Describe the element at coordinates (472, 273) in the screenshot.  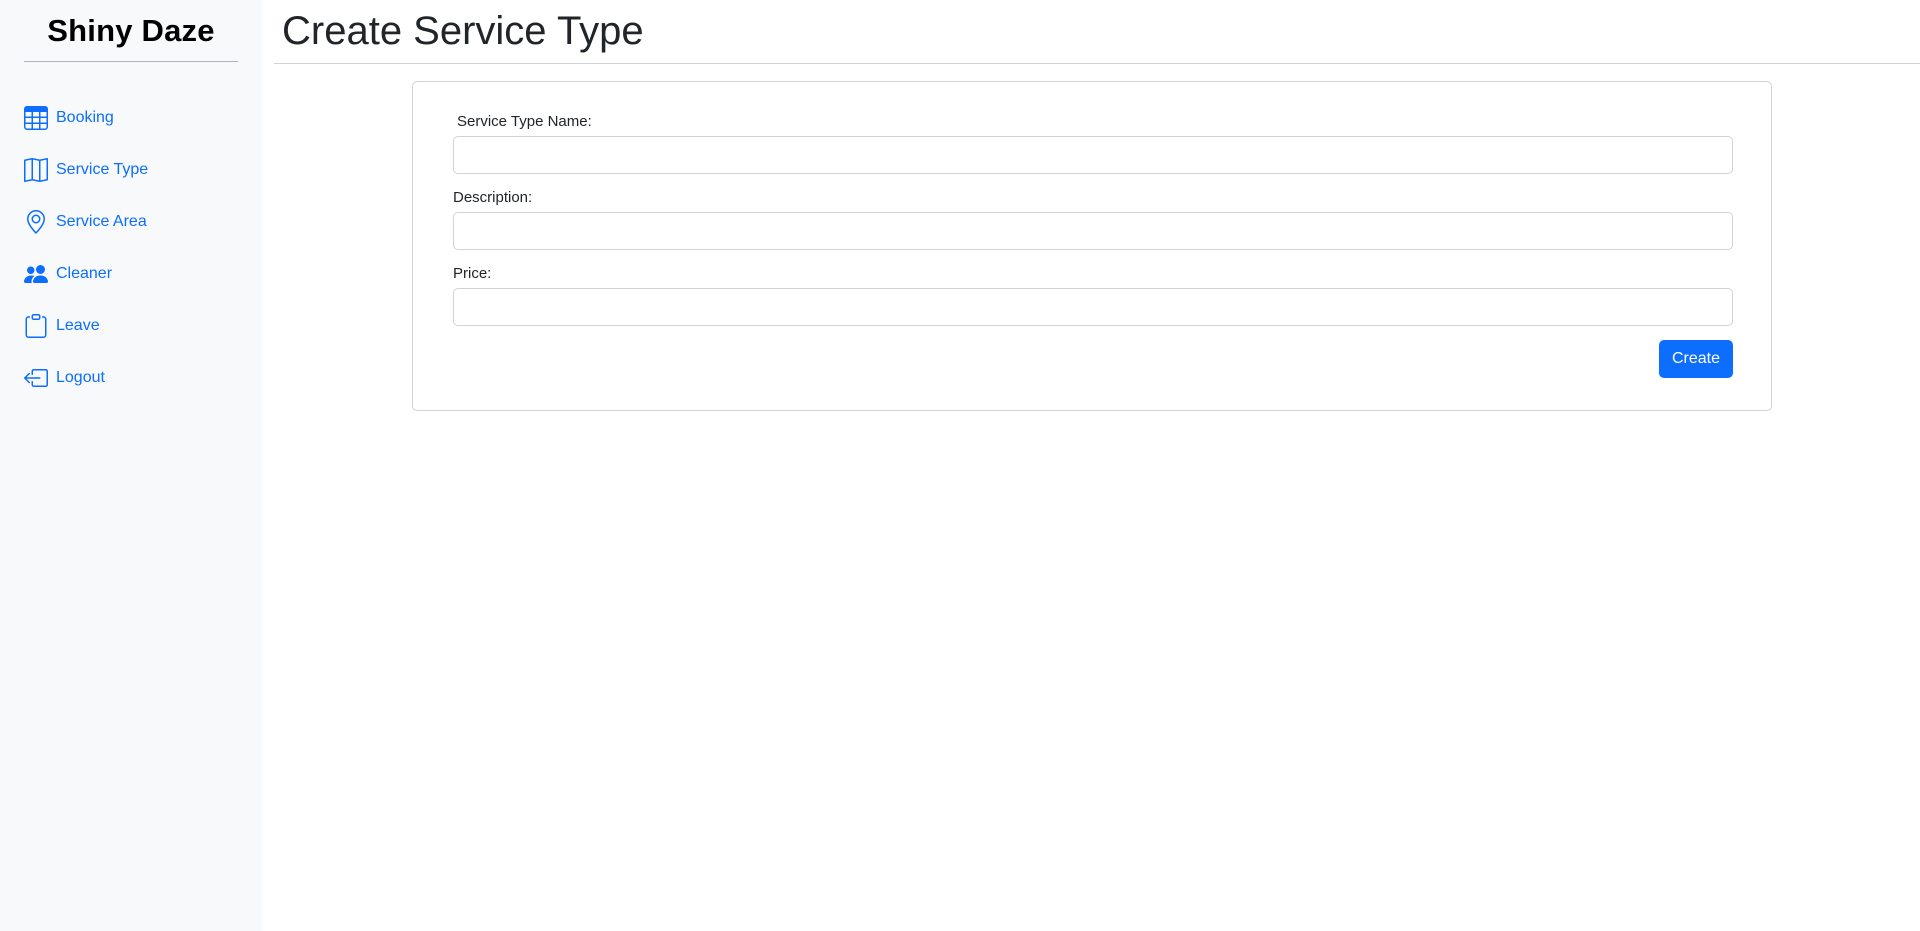
I see `price-label: Price:` at that location.